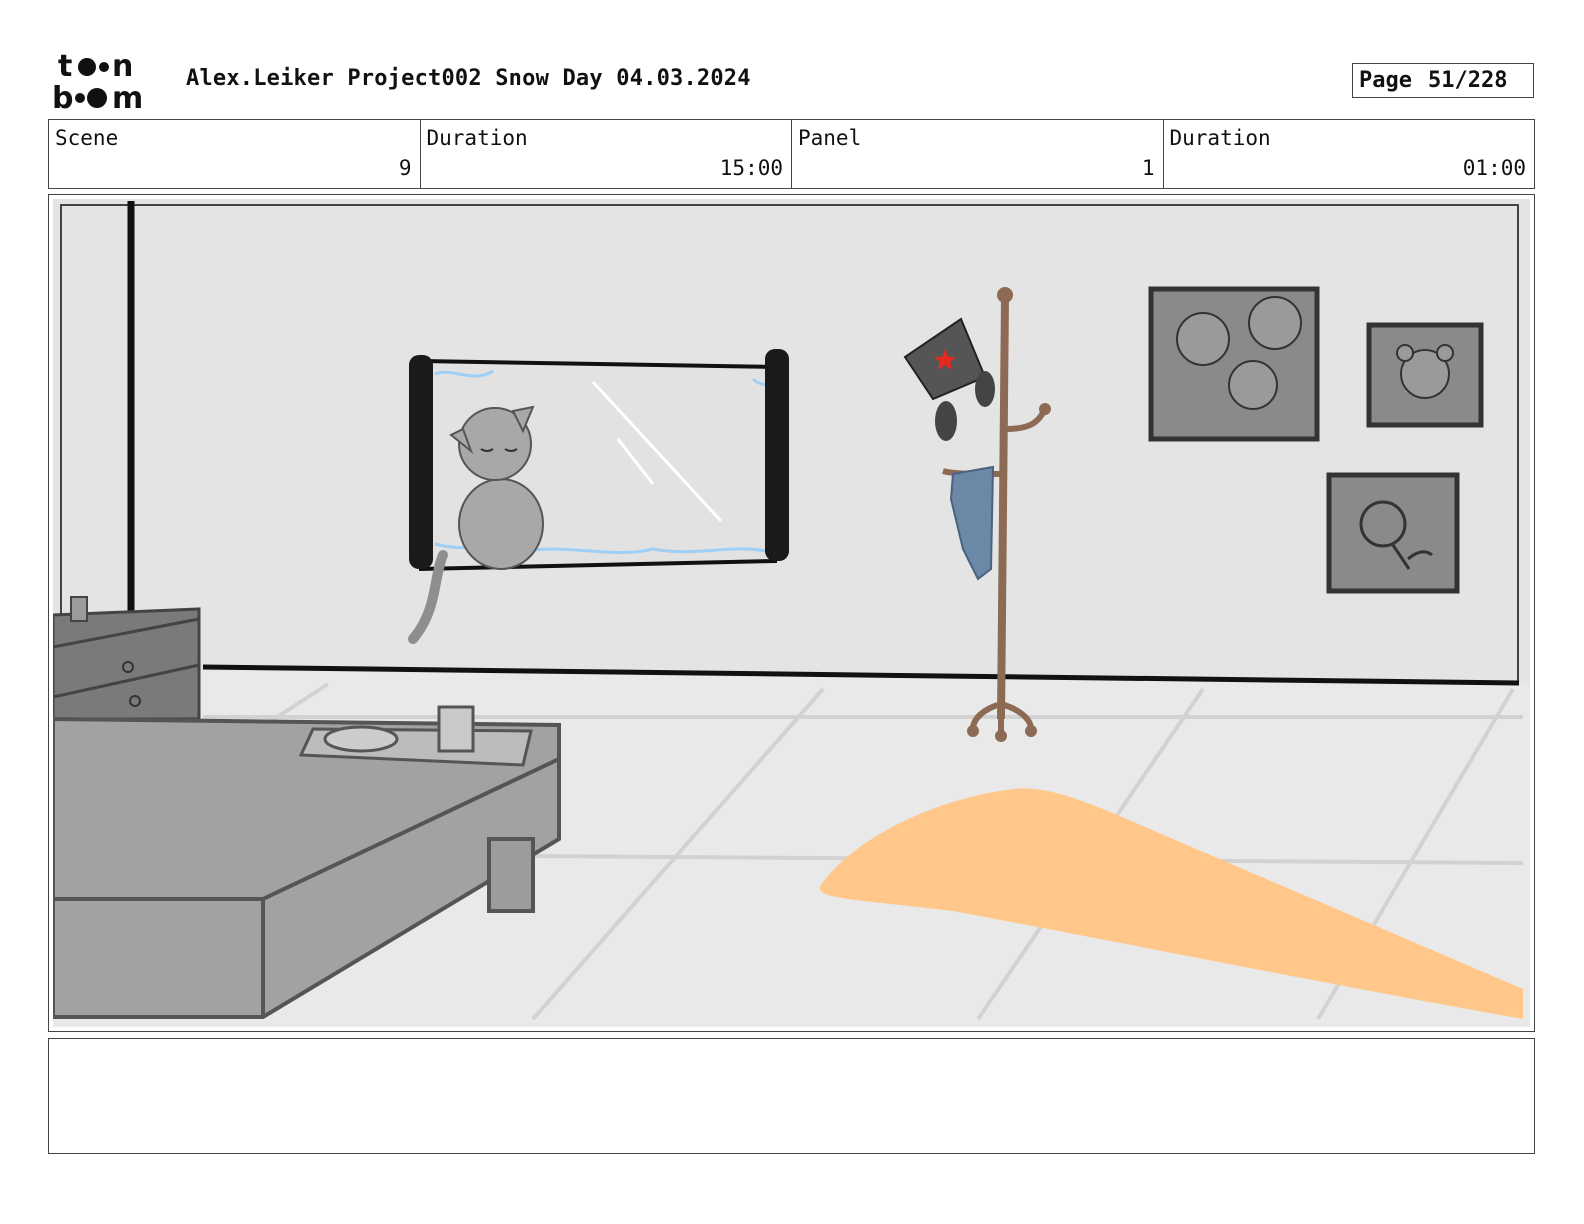  What do you see at coordinates (62, 96) in the screenshot?
I see `svg-text: b` at bounding box center [62, 96].